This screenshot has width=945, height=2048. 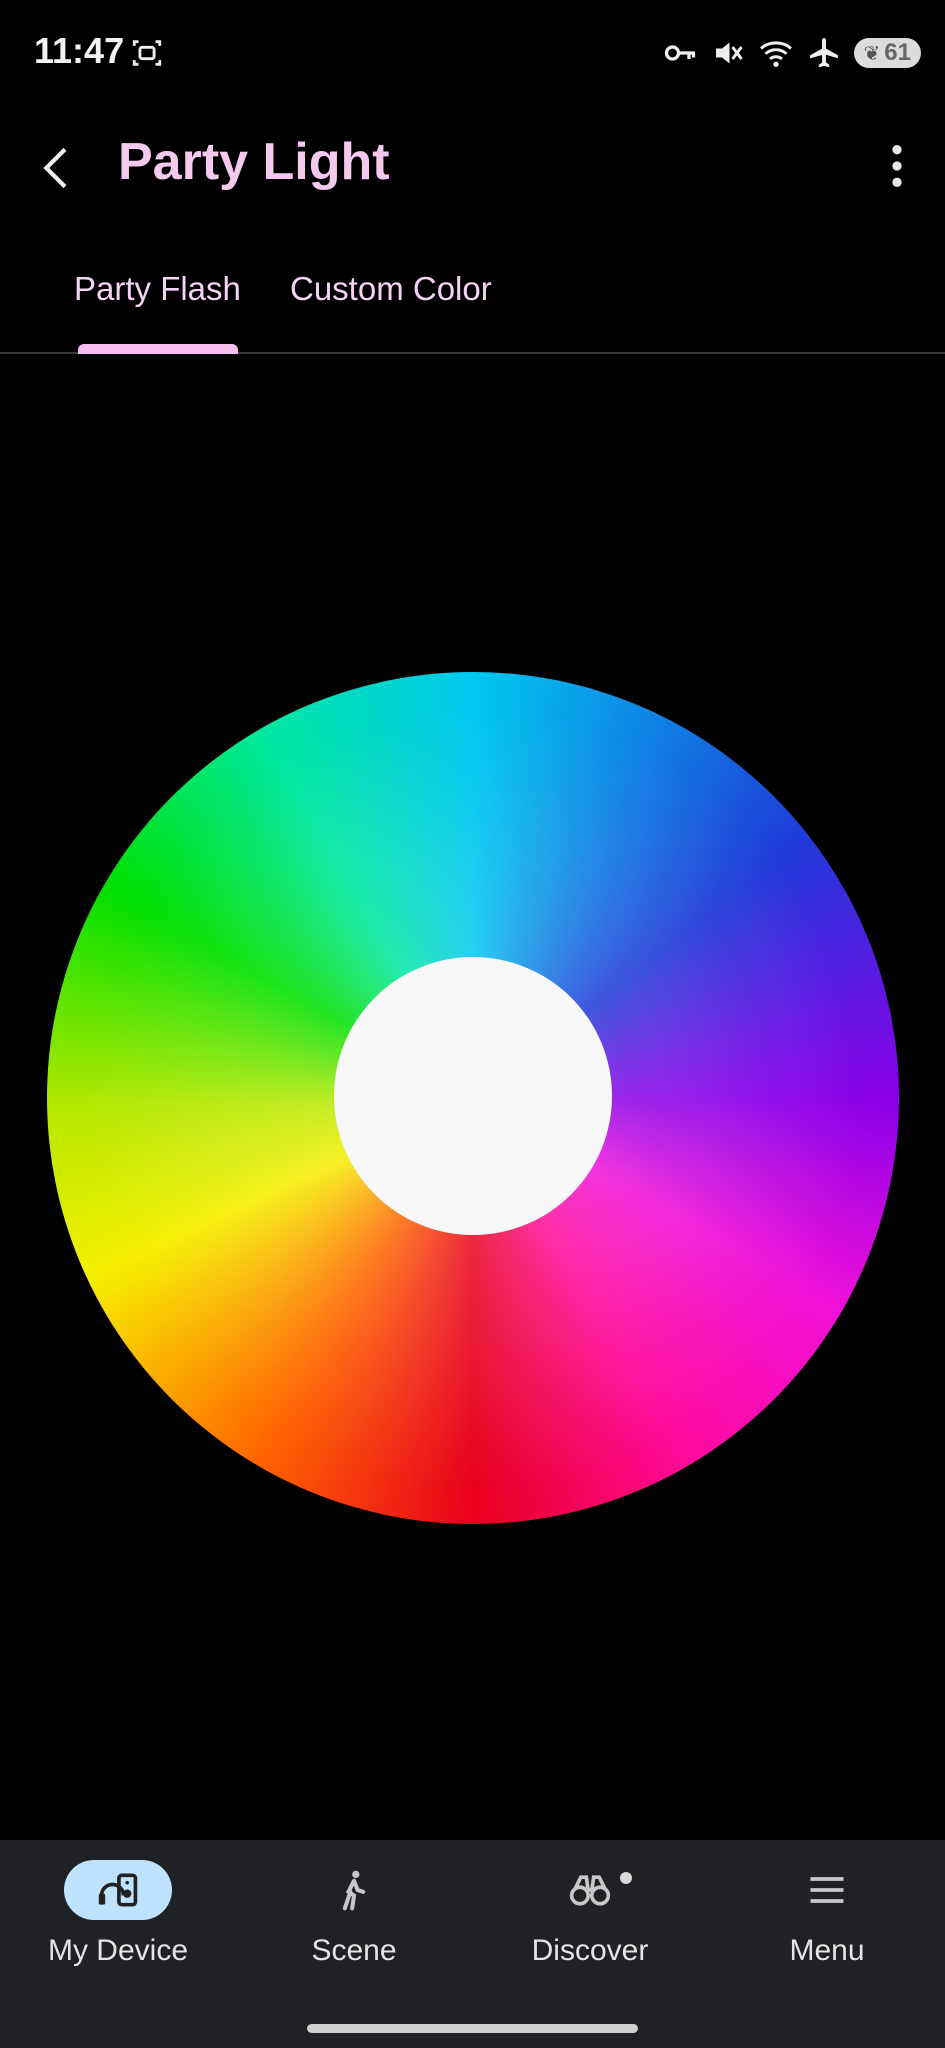 I want to click on nav-label: Discover, so click(x=590, y=1950).